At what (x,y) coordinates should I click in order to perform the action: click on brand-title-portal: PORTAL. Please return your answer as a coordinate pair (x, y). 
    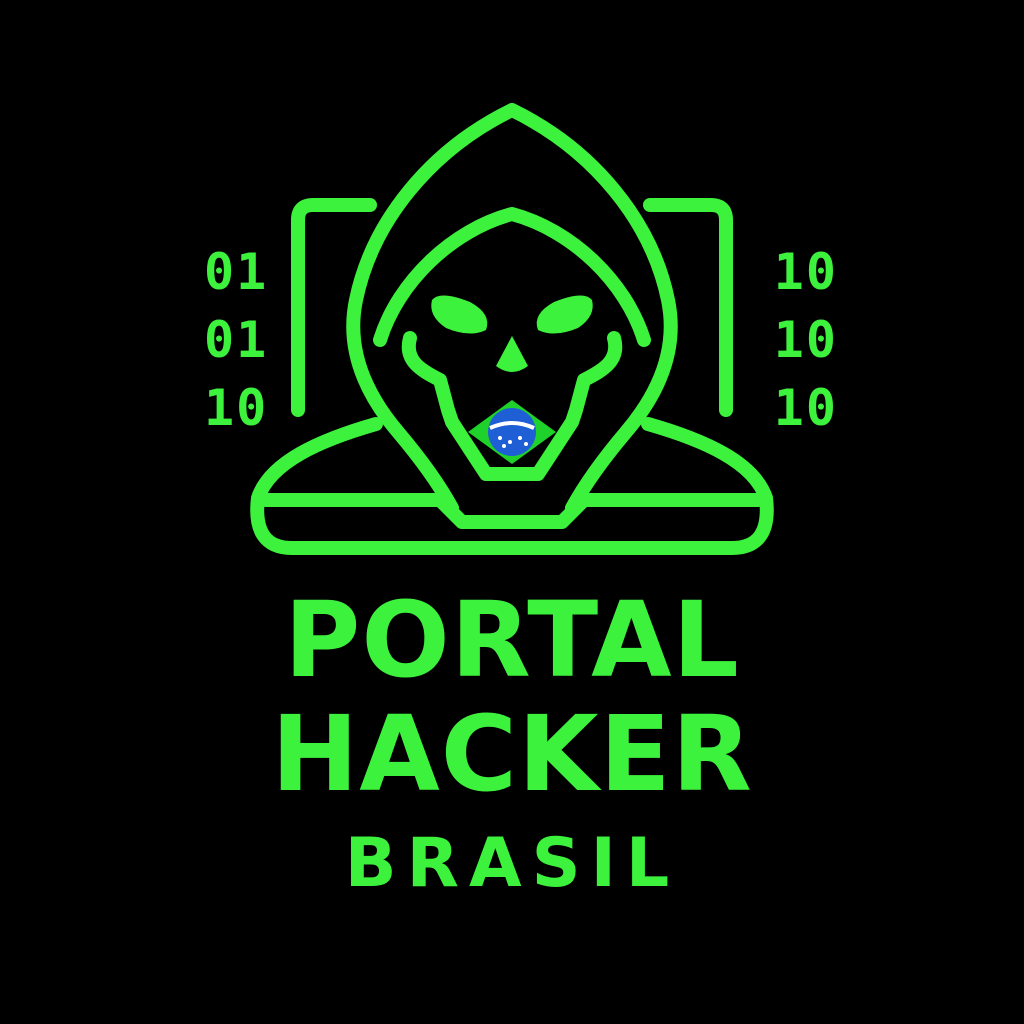
    Looking at the image, I should click on (512, 640).